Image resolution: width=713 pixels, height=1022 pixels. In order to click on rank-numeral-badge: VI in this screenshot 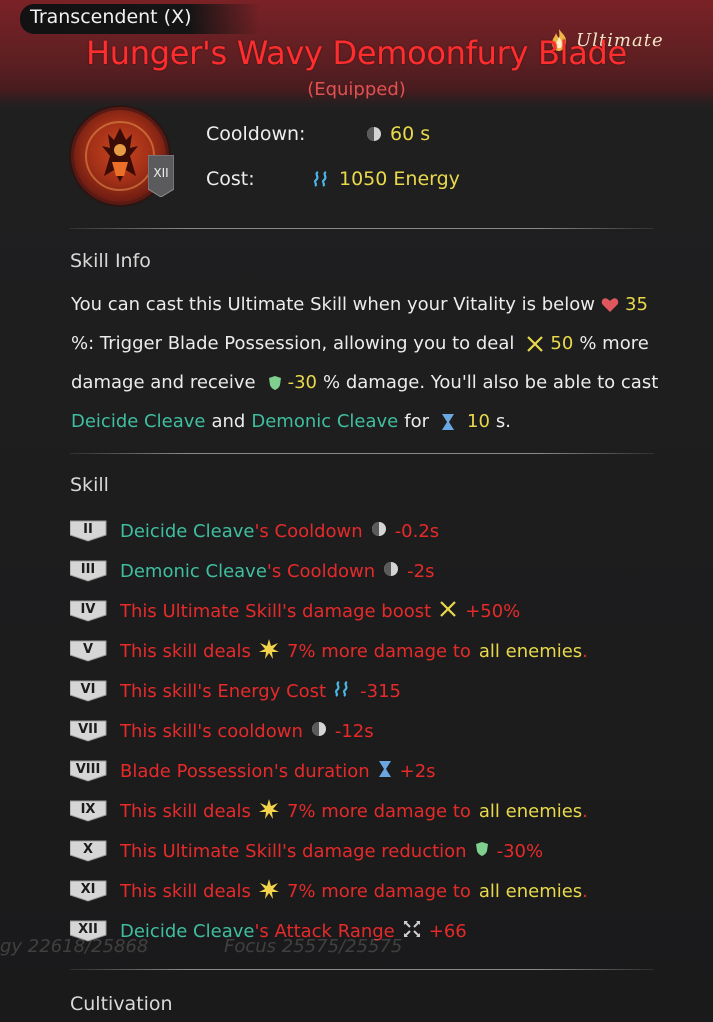, I will do `click(90, 691)`.